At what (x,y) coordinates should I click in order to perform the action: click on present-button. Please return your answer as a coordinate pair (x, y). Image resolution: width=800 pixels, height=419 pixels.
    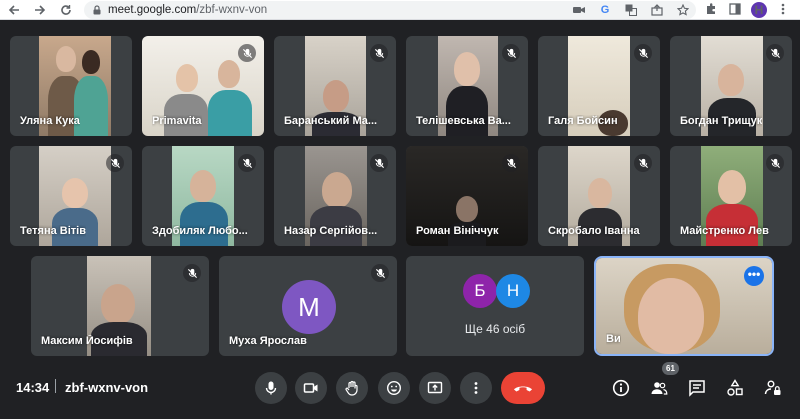
    Looking at the image, I should click on (435, 388).